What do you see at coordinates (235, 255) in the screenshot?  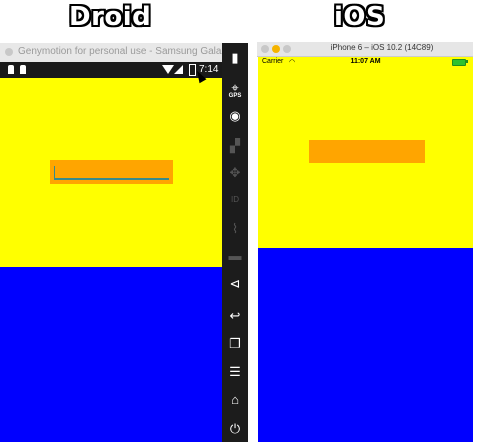 I see `sms-icon: ▬` at bounding box center [235, 255].